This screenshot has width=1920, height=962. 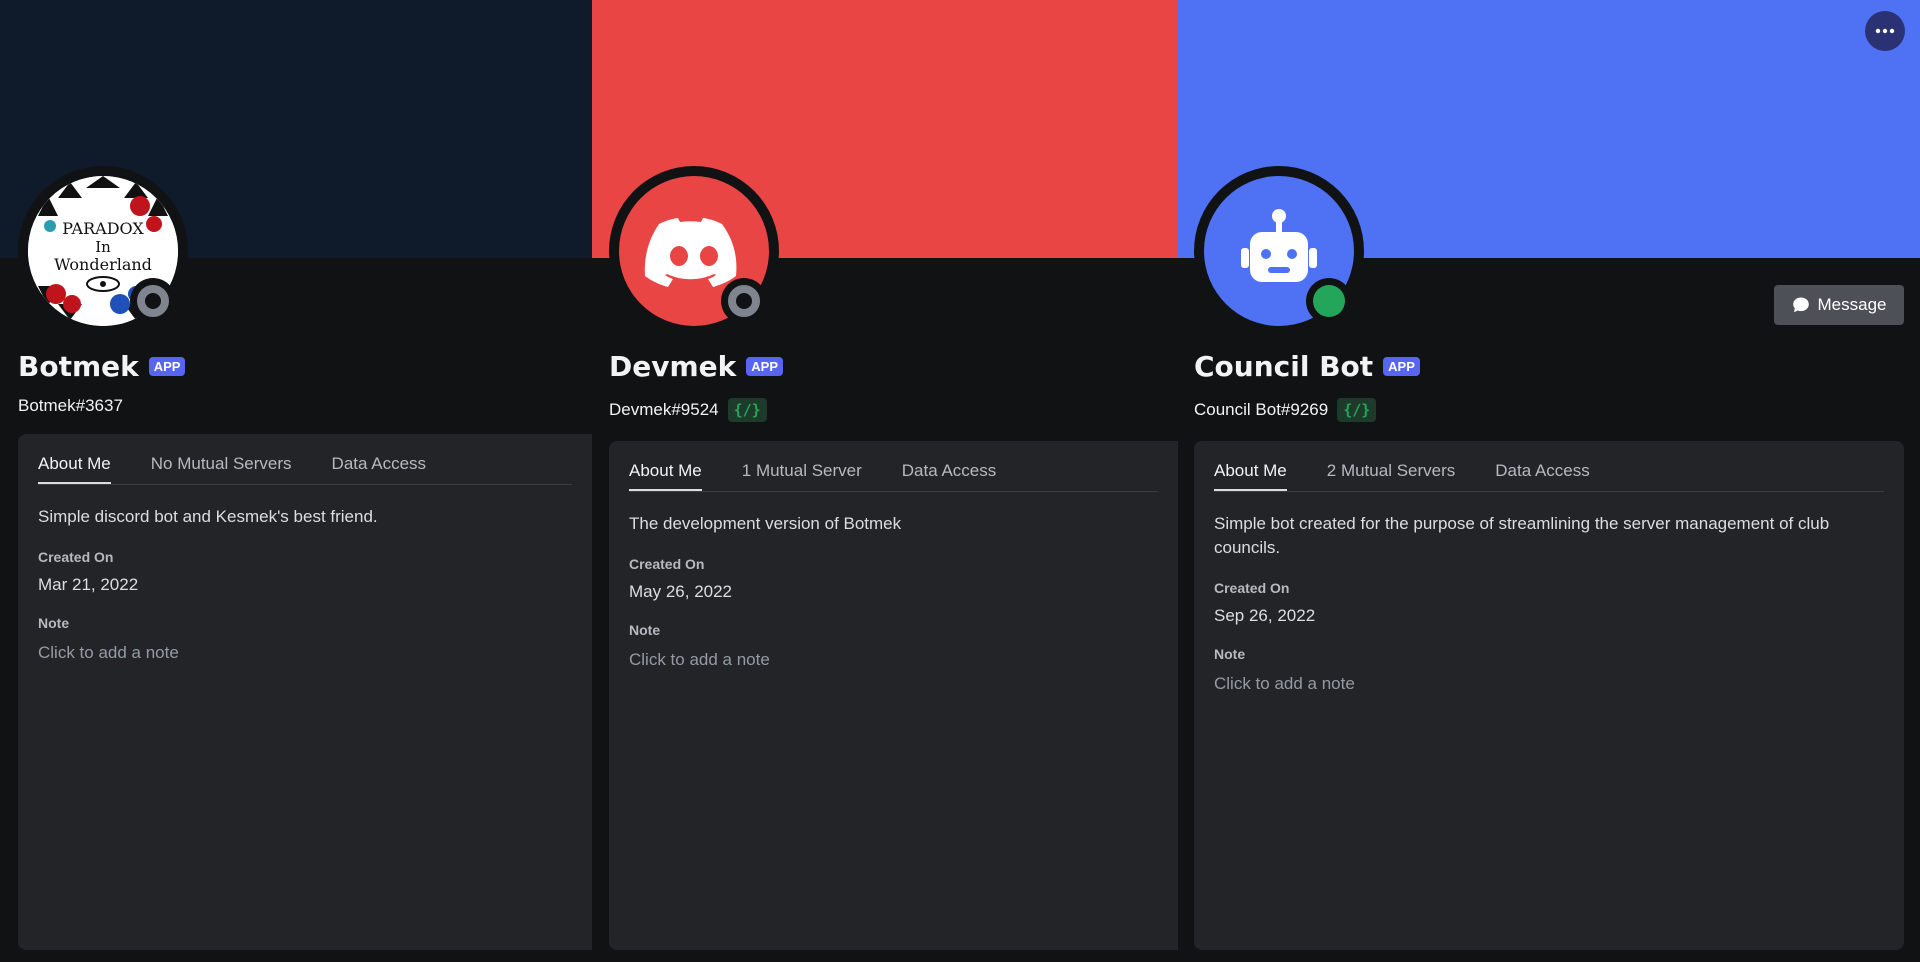 What do you see at coordinates (70, 406) in the screenshot?
I see `username-tag: Botmek#3637` at bounding box center [70, 406].